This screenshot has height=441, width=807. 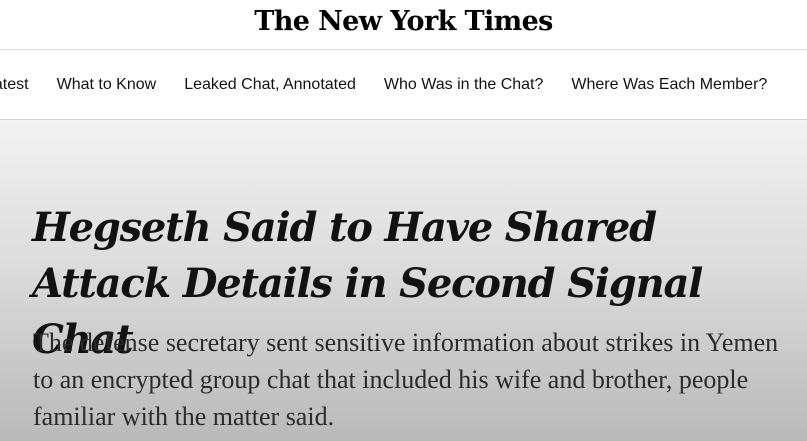 I want to click on nav-item-leaked-chat-annotated: Leaked Chat, Annotated, so click(x=270, y=85).